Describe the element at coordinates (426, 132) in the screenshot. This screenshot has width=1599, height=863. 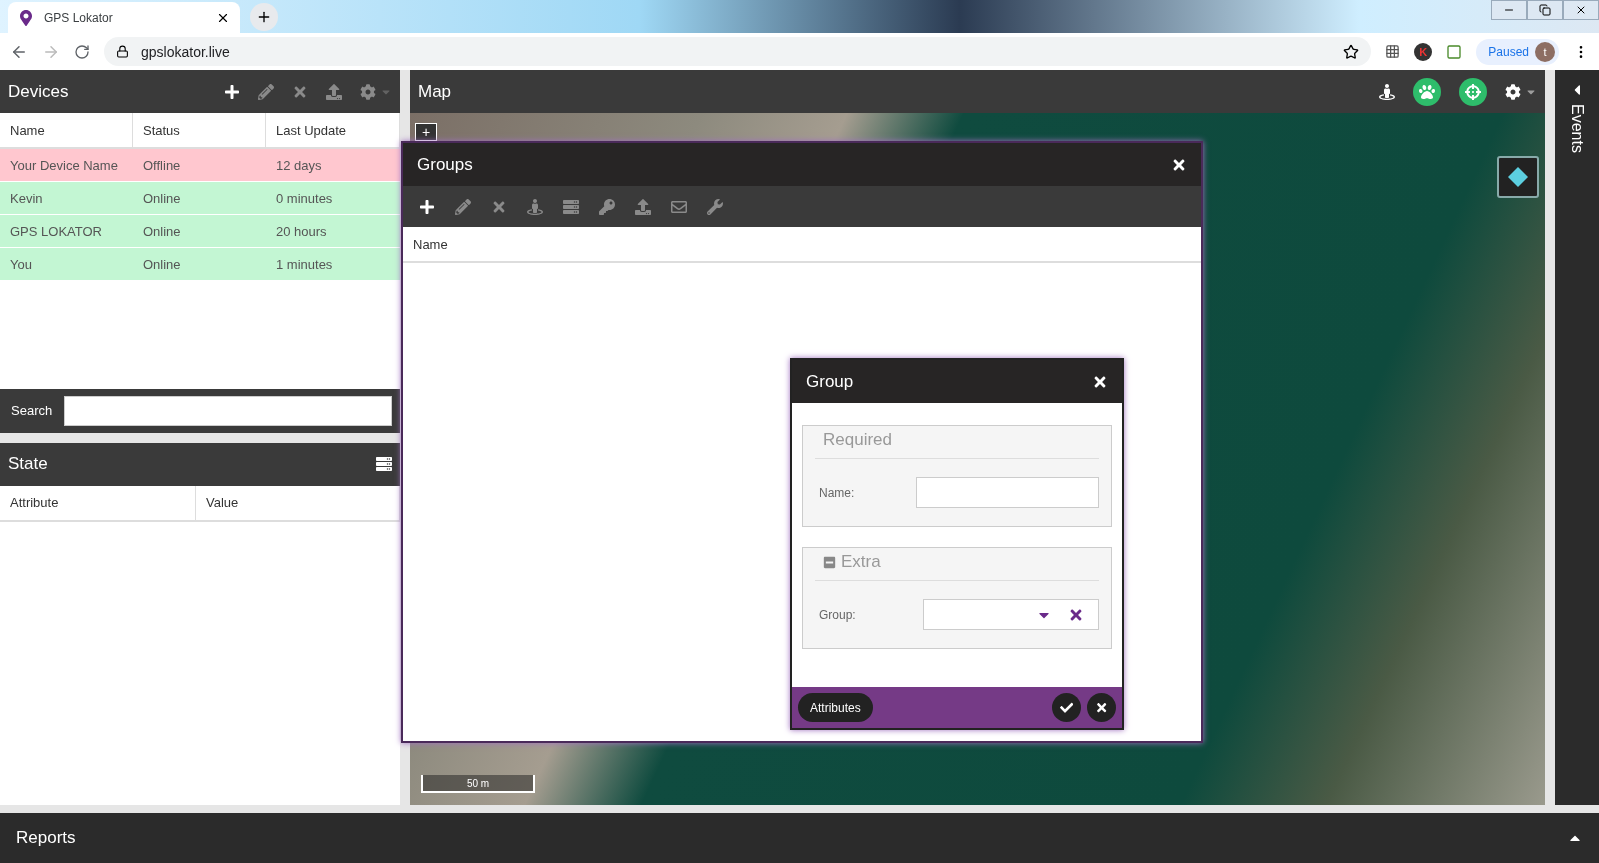
I see `zoom-in-button: +` at that location.